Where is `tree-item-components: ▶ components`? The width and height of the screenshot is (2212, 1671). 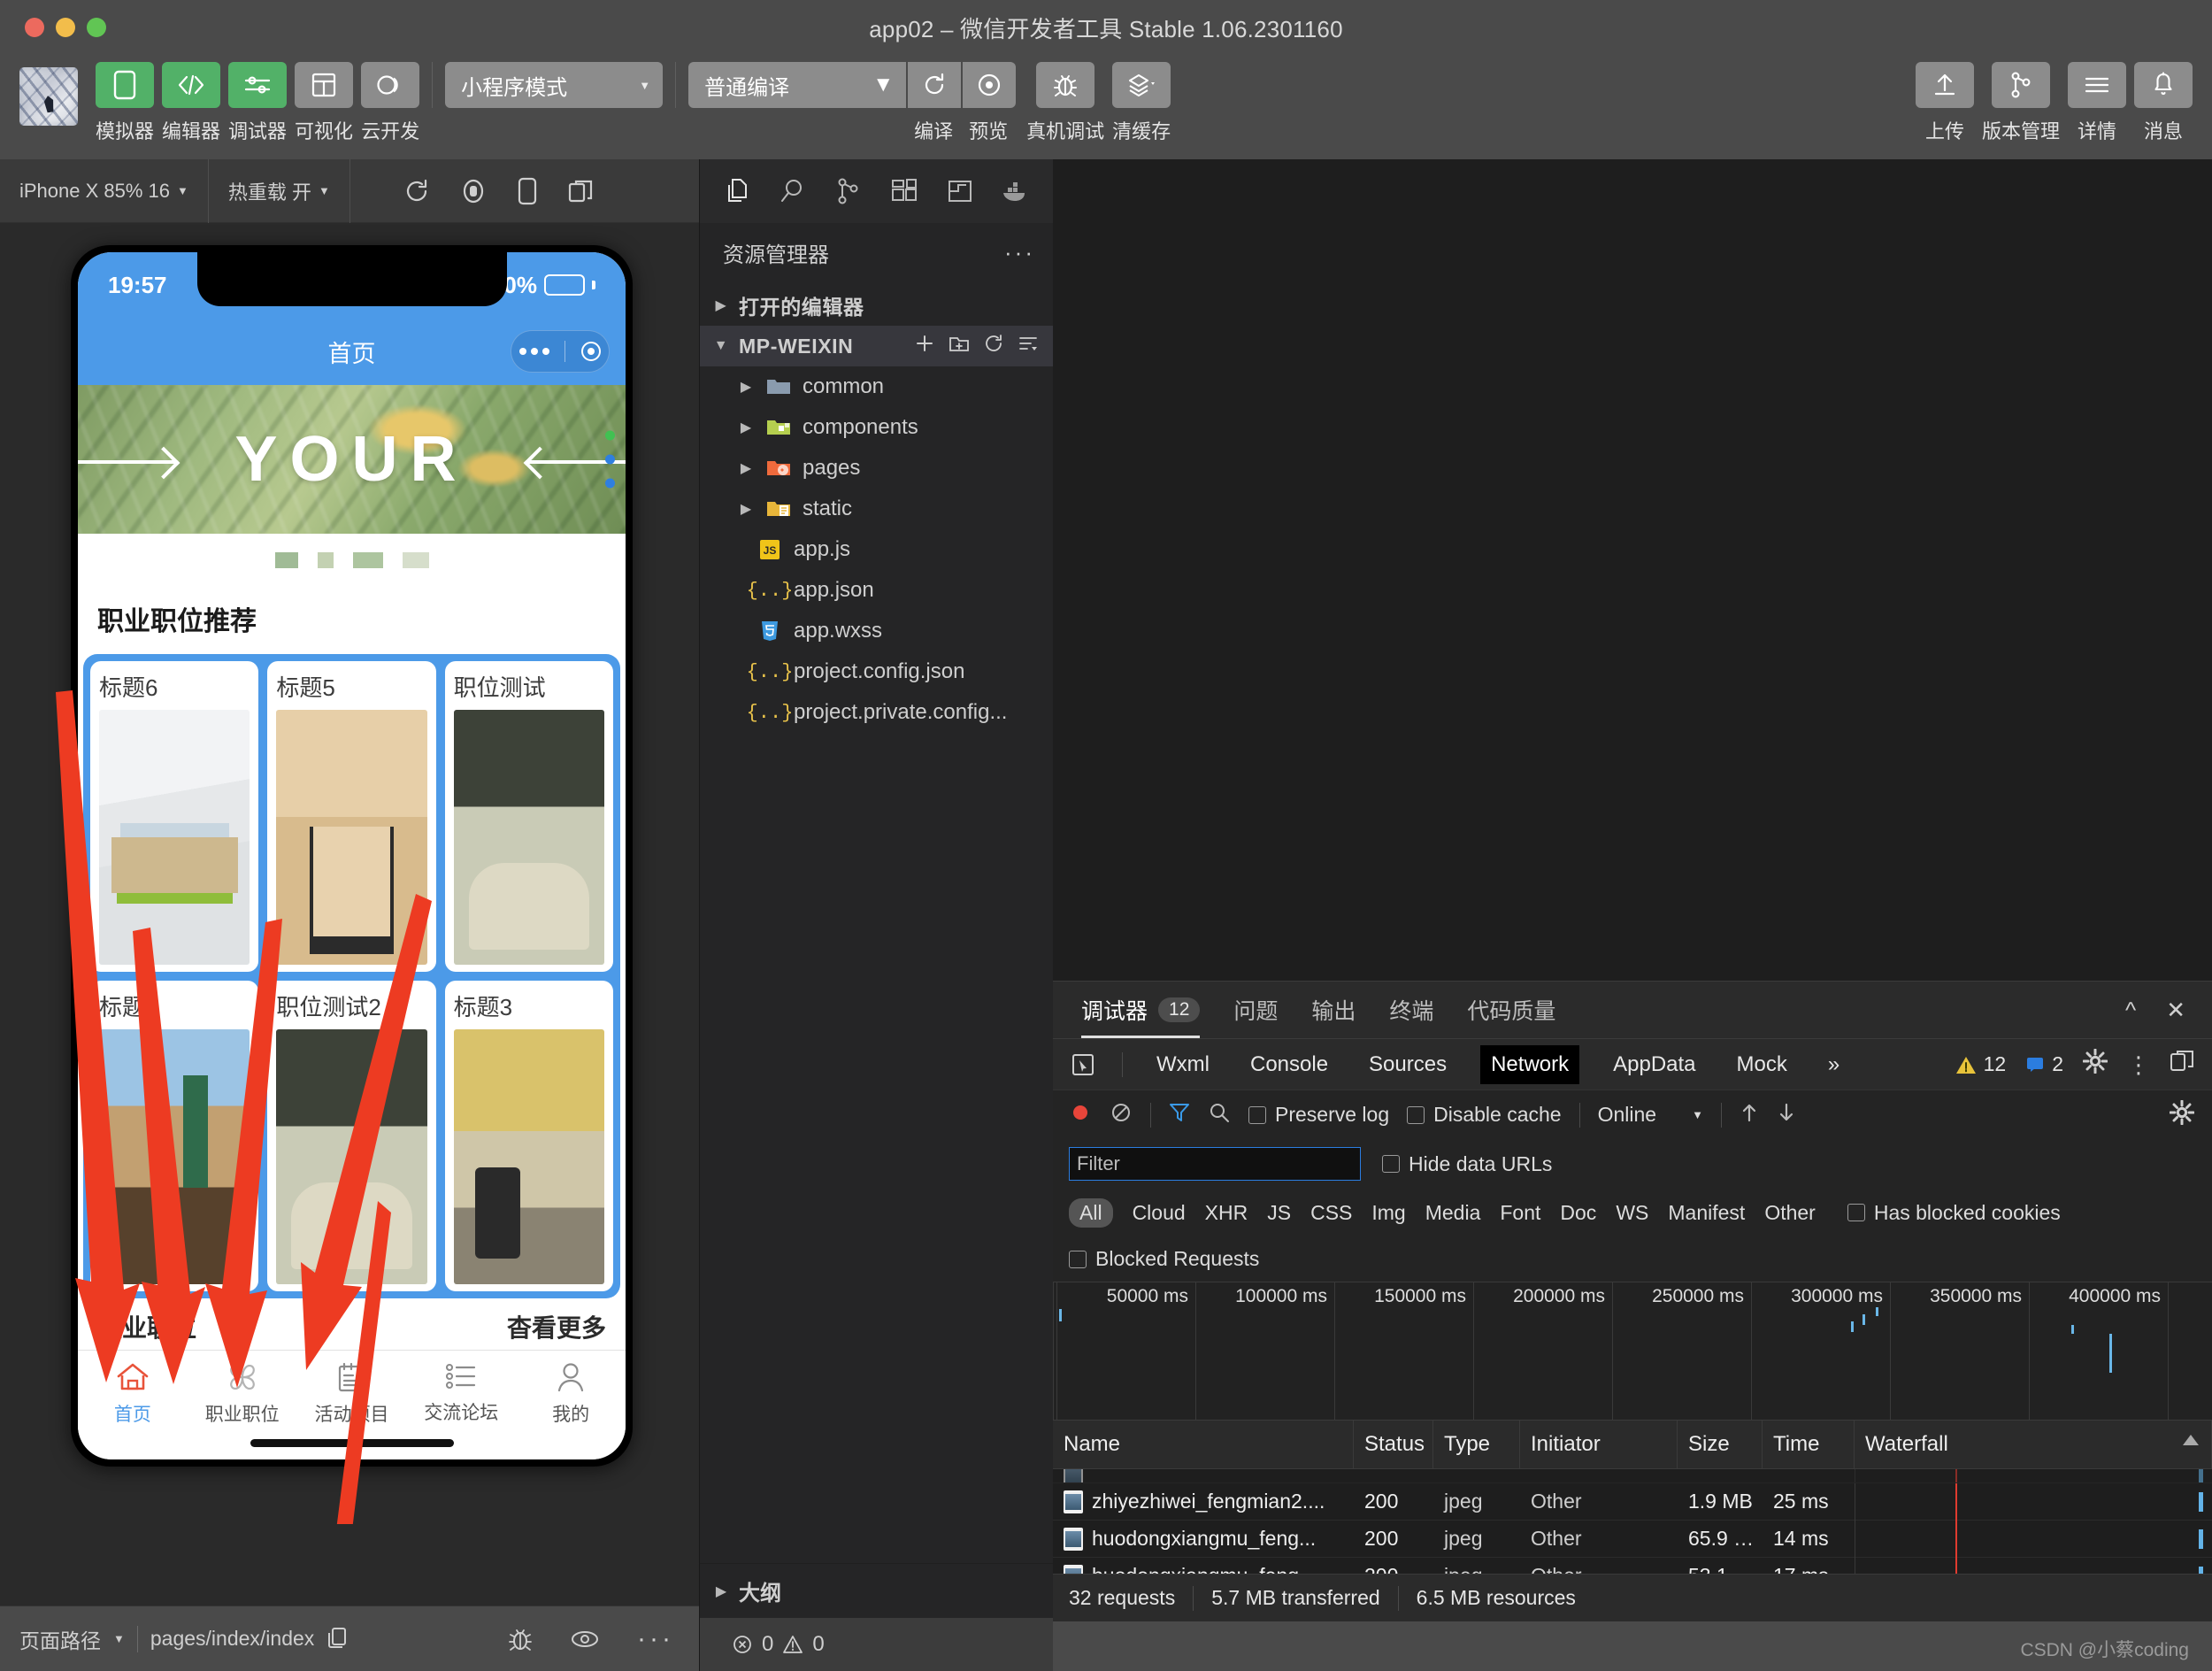 tree-item-components: ▶ components is located at coordinates (877, 427).